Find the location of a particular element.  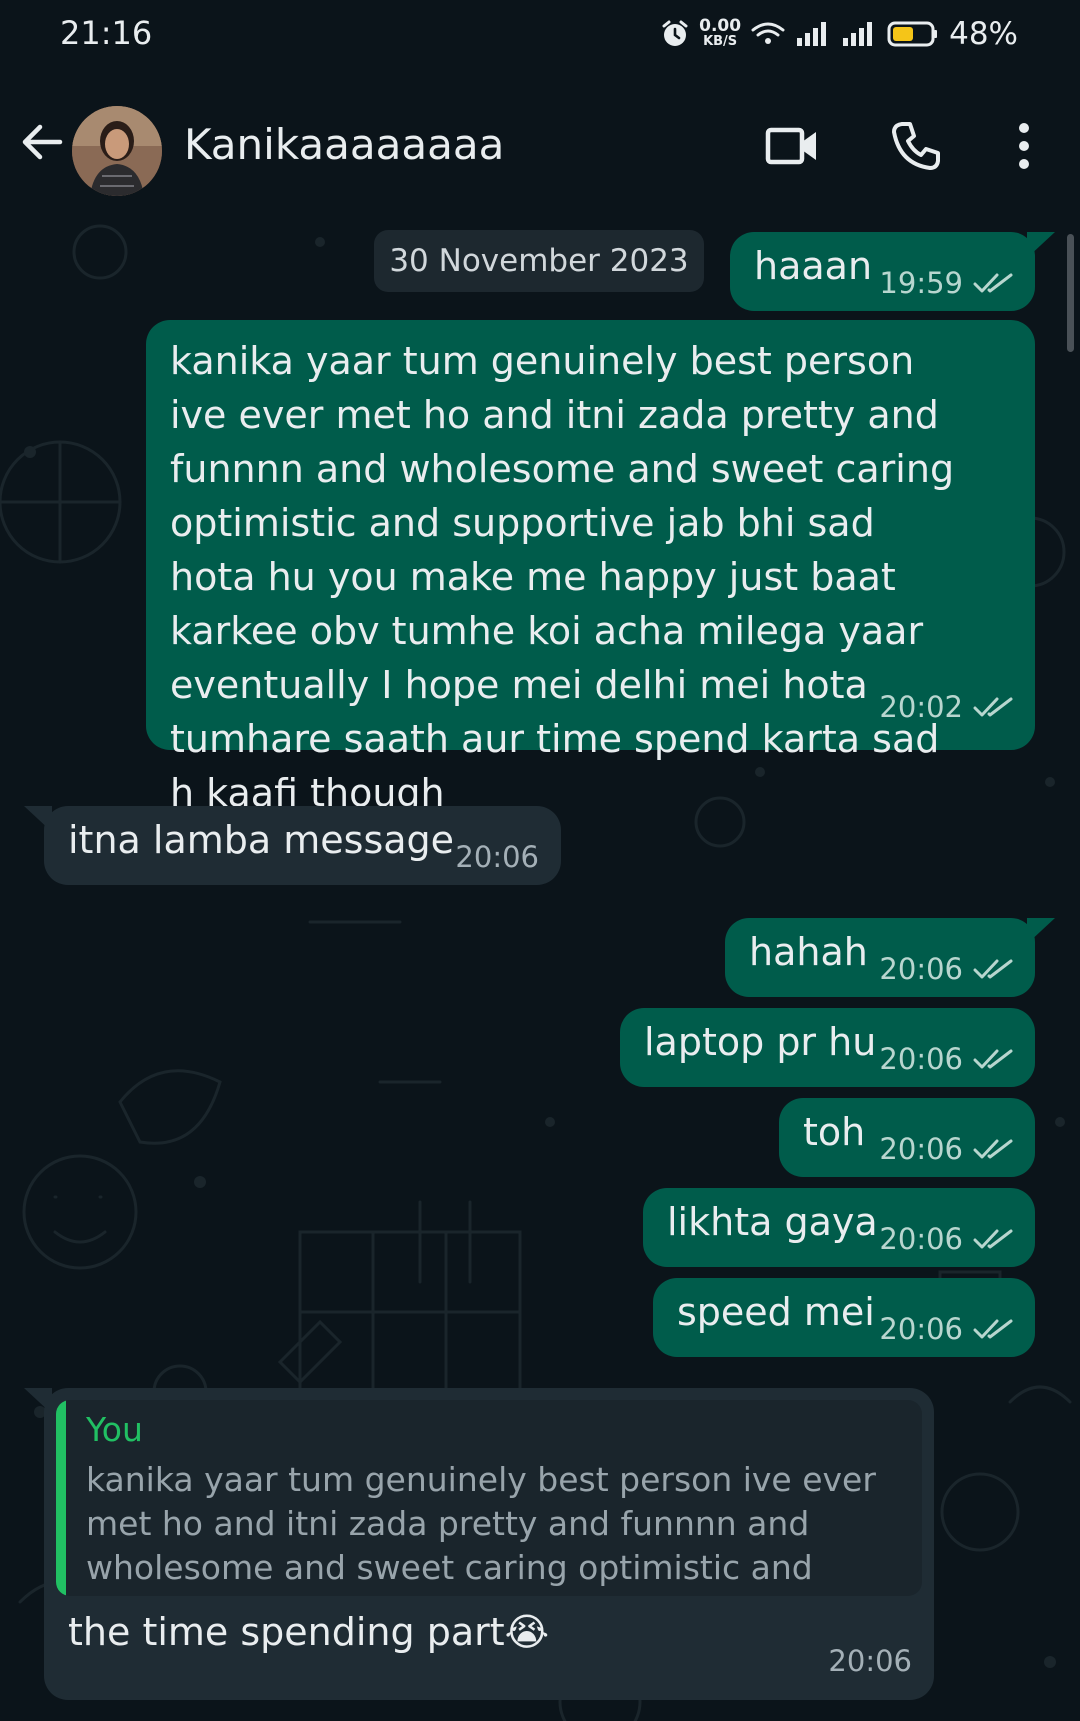

battery-icon is located at coordinates (912, 34).